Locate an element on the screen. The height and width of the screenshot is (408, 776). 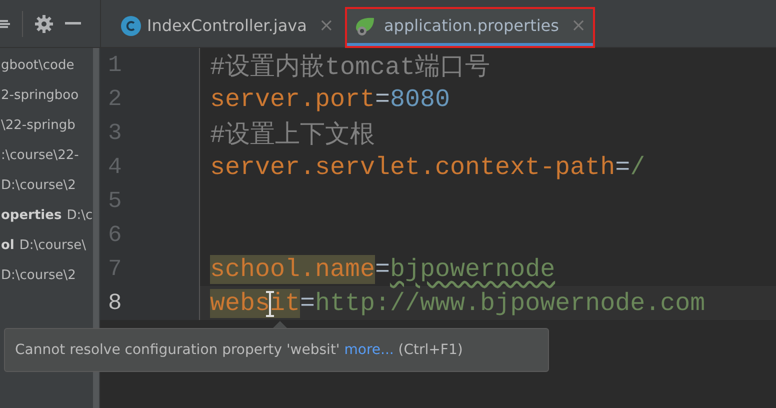
minimize-icon is located at coordinates (73, 24).